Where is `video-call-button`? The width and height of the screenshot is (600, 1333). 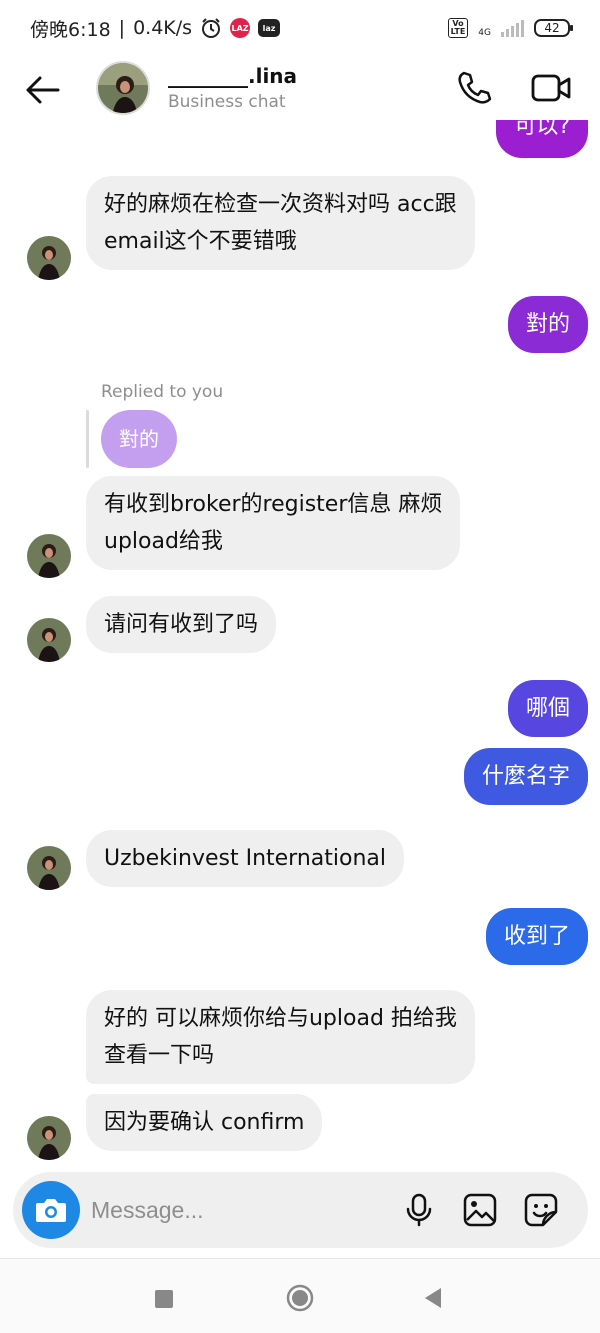
video-call-button is located at coordinates (551, 88).